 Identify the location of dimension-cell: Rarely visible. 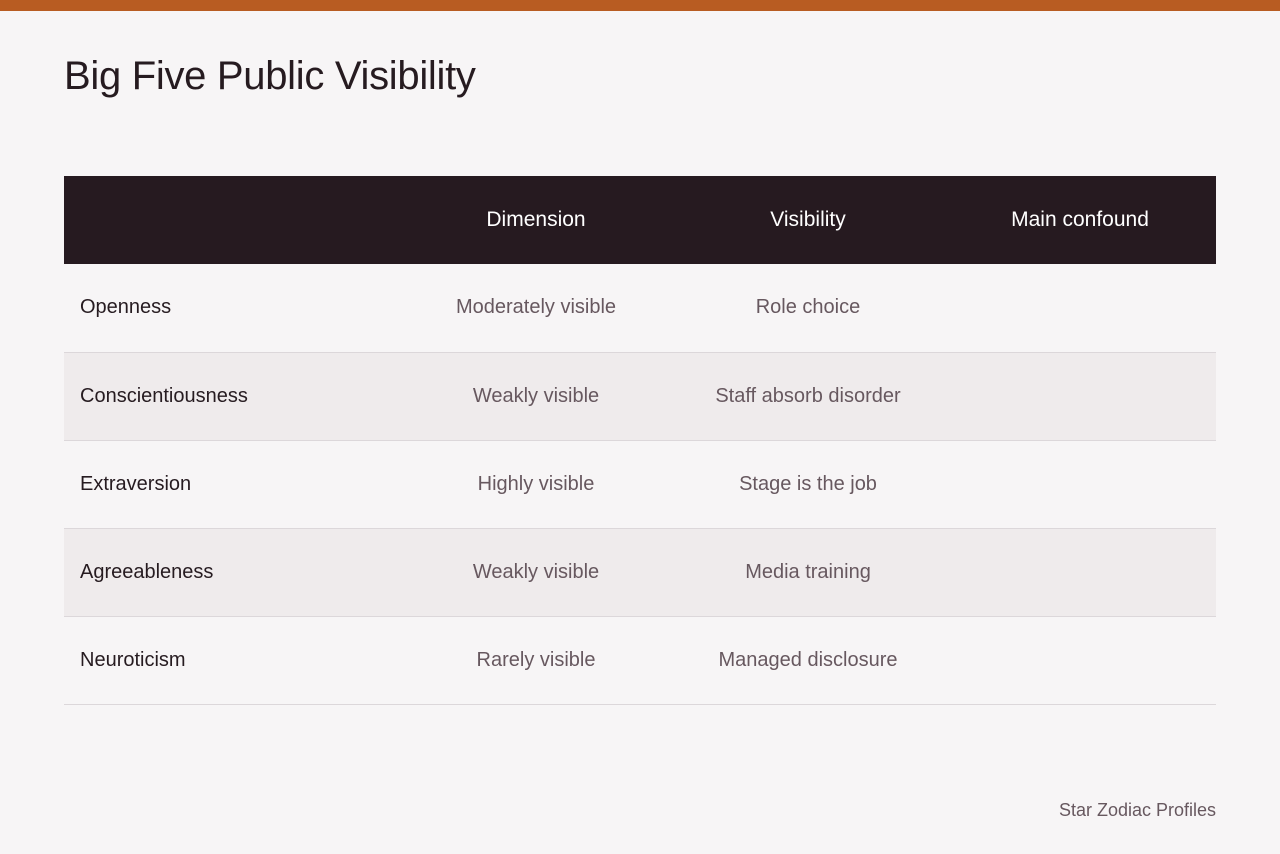
(536, 659).